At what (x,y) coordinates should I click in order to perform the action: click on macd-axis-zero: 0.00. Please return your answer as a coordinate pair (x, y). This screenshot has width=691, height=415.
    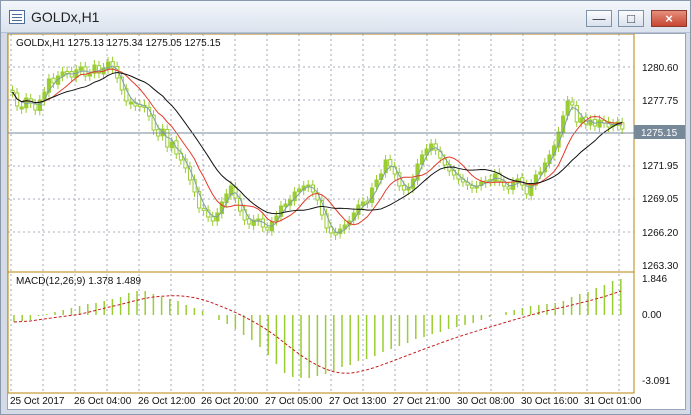
    Looking at the image, I should click on (652, 315).